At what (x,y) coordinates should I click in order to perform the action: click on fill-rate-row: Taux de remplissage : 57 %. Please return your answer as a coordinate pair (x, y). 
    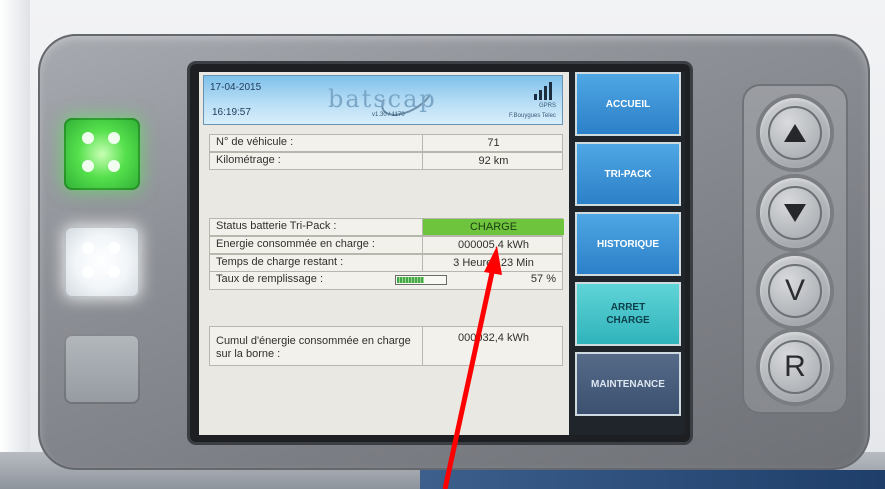
    Looking at the image, I should click on (386, 281).